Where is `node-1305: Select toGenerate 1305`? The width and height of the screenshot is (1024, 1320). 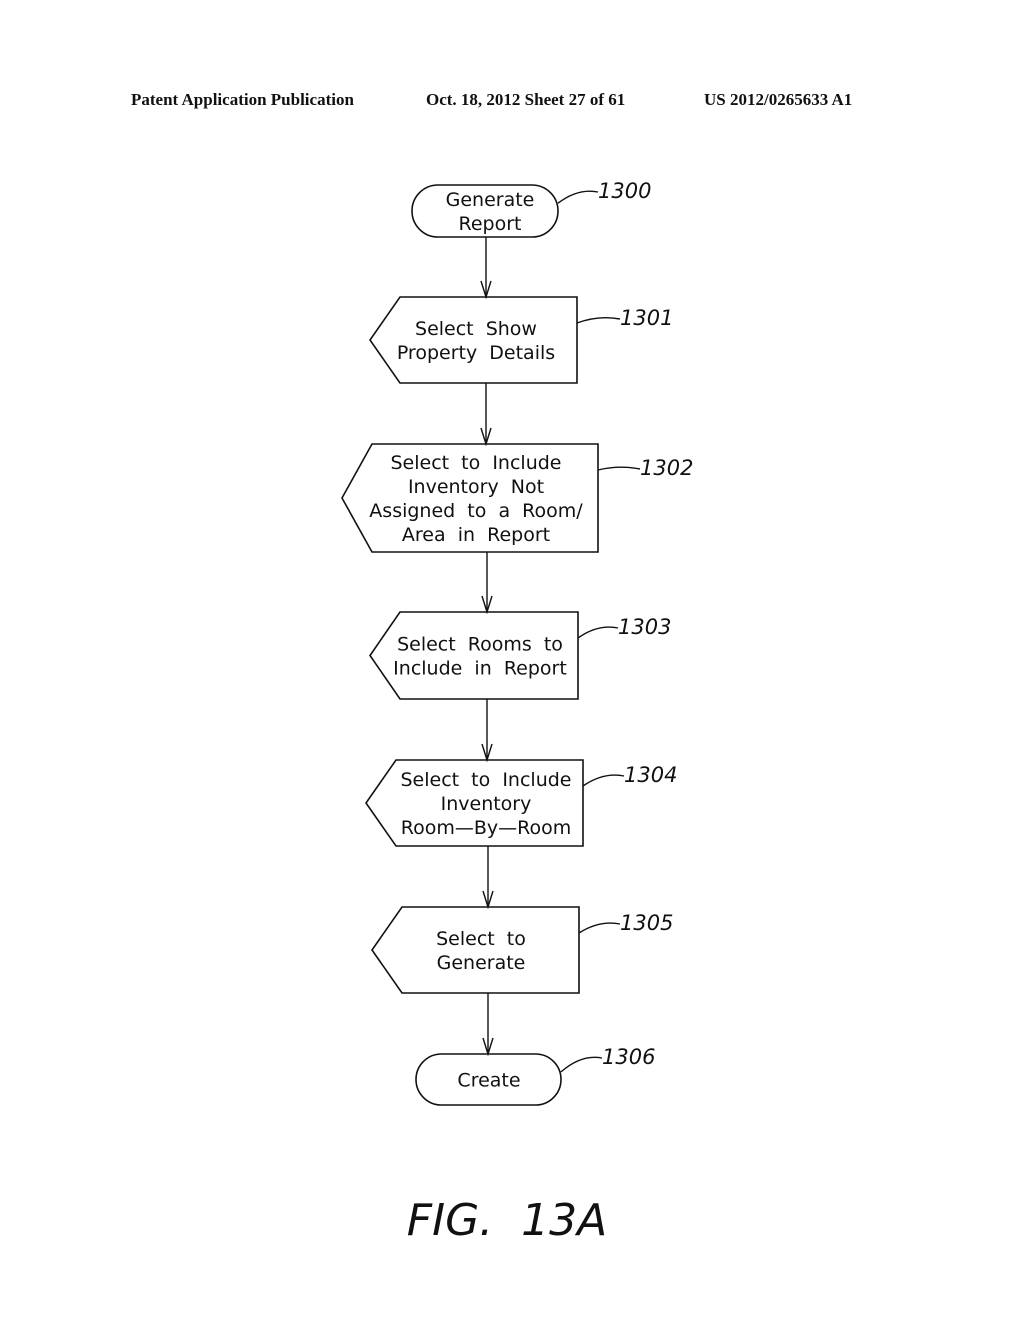
node-1305: Select toGenerate 1305 is located at coordinates (522, 950).